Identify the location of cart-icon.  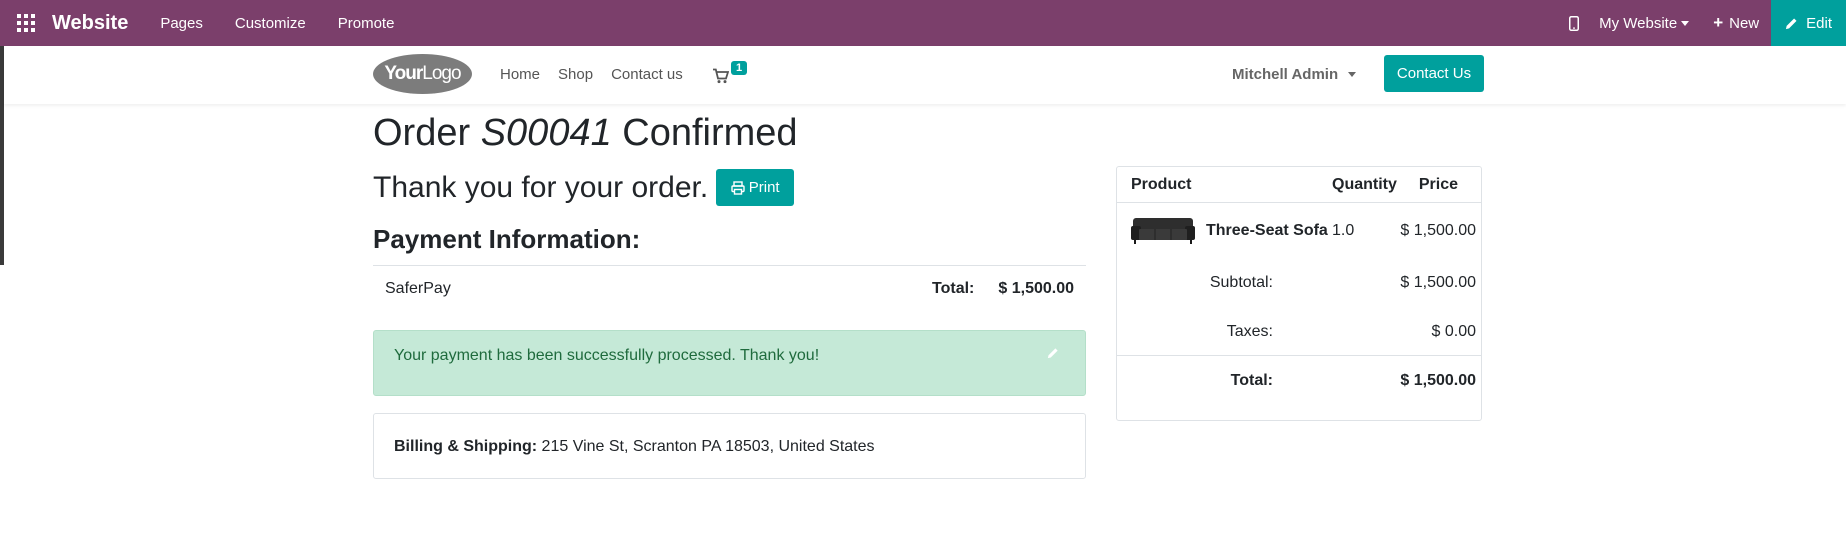
(721, 76).